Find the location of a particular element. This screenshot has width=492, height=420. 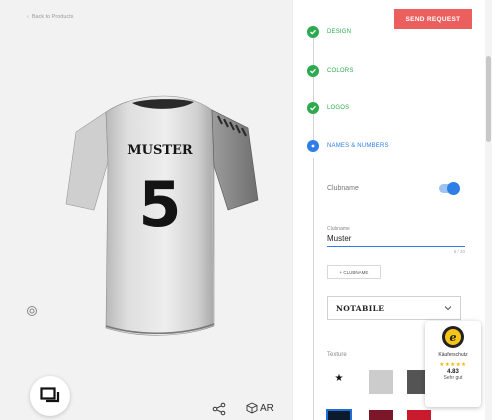

step-label: COLORS is located at coordinates (340, 71).